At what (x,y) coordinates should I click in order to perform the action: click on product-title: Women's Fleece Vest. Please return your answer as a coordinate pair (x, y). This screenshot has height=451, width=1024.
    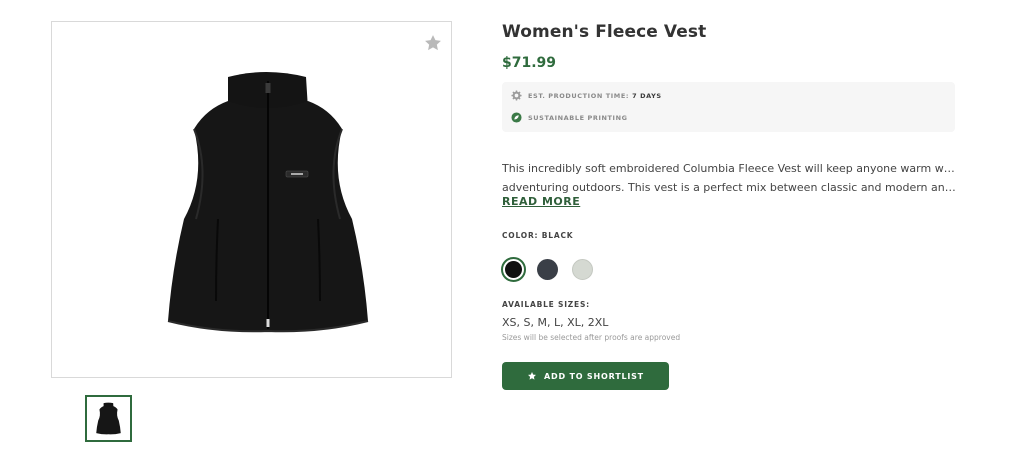
    Looking at the image, I should click on (604, 32).